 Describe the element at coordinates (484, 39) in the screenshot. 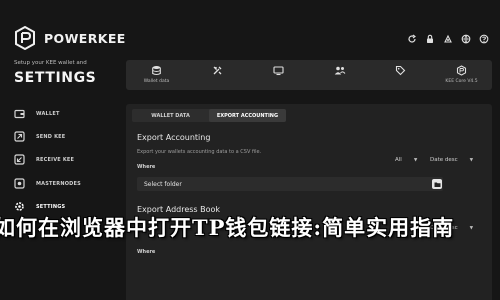

I see `info-icon` at that location.